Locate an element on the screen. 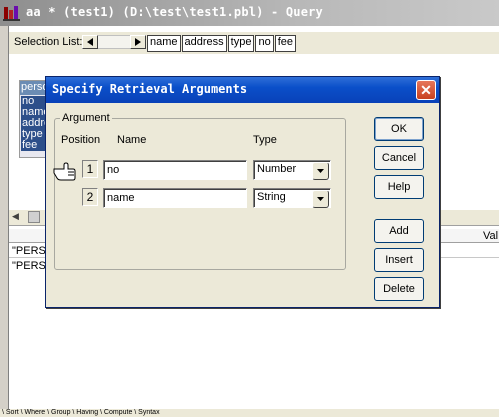 This screenshot has width=499, height=417. add-button: Add is located at coordinates (399, 231).